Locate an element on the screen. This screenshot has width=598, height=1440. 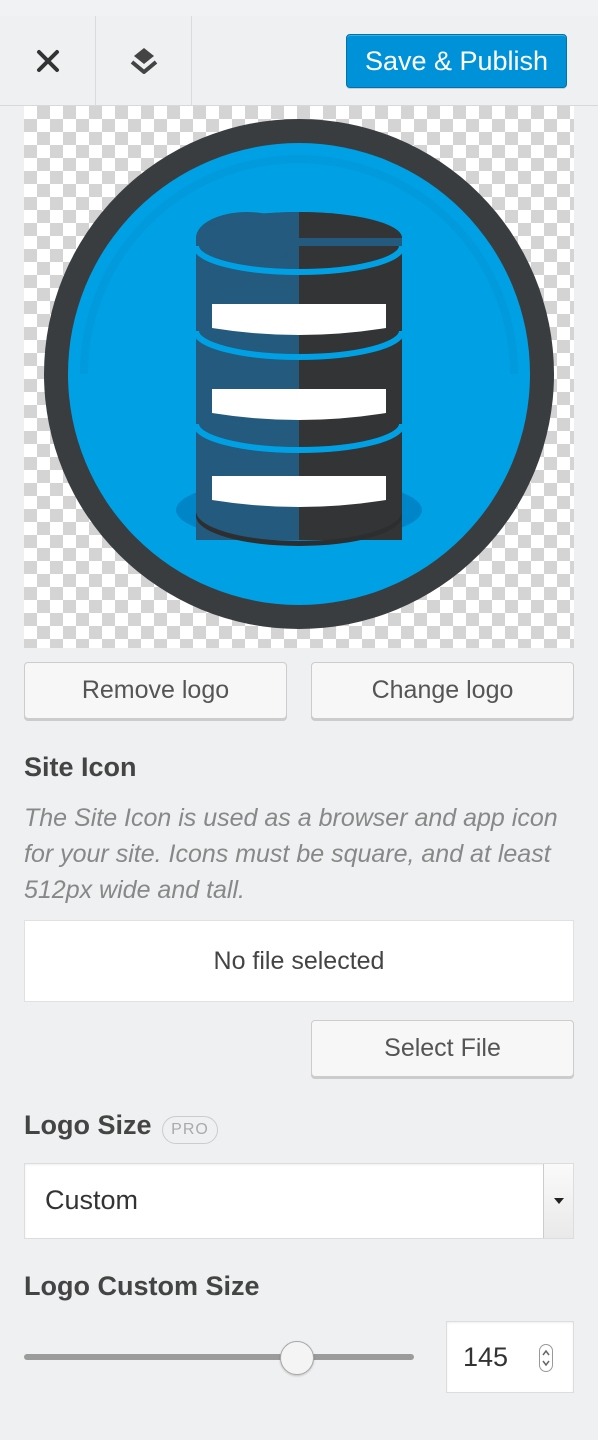
close-button is located at coordinates (48, 61).